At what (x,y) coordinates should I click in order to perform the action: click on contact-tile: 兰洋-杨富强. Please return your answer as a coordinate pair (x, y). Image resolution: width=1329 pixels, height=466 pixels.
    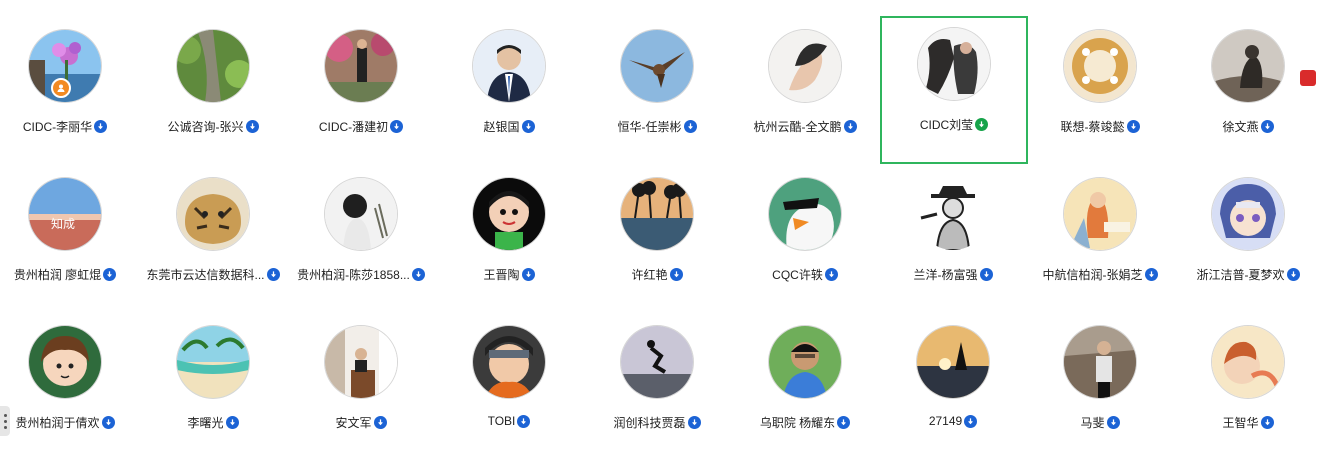
    Looking at the image, I should click on (953, 240).